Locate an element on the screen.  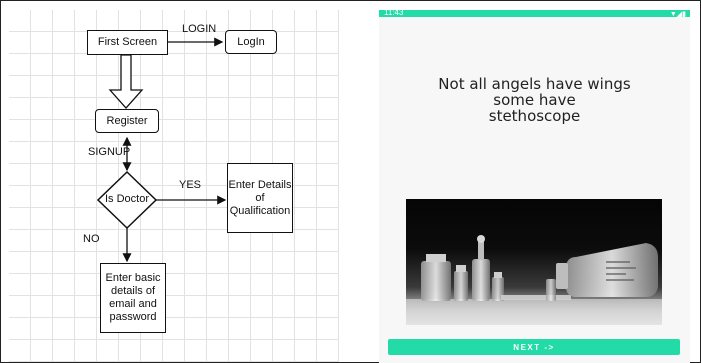
edge-label-signup: SIGNUP is located at coordinates (109, 152).